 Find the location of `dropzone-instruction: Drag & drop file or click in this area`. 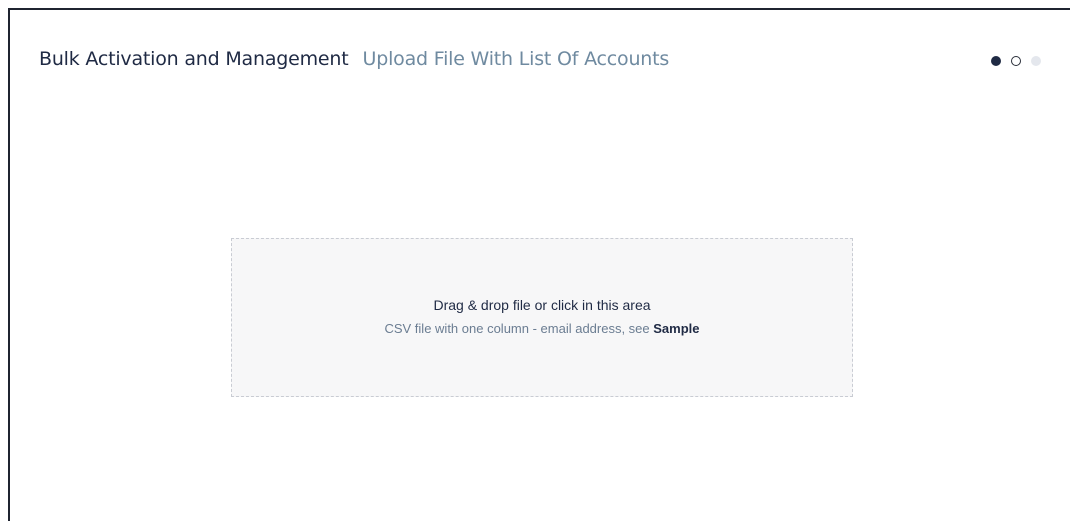

dropzone-instruction: Drag & drop file or click in this area is located at coordinates (542, 305).